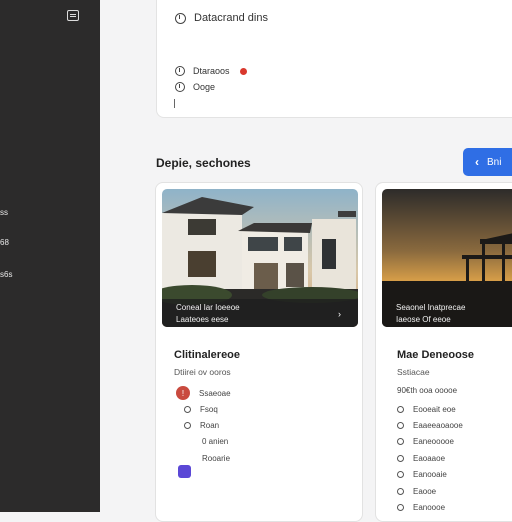  Describe the element at coordinates (204, 87) in the screenshot. I see `panel-row-label: Ooge` at that location.